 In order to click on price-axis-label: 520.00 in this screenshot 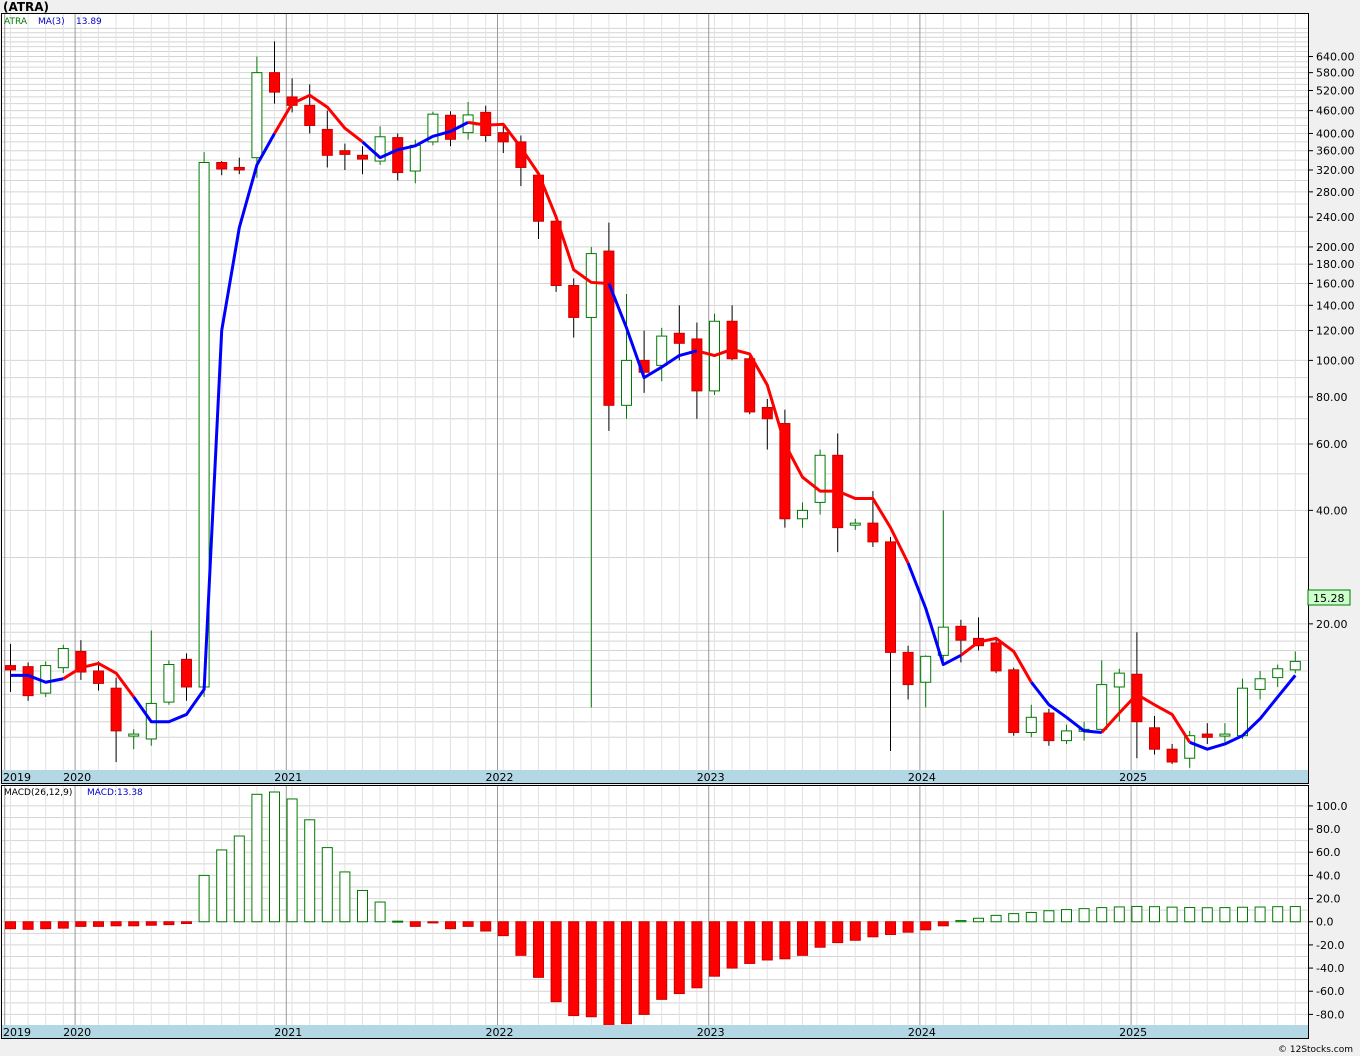, I will do `click(1335, 91)`.